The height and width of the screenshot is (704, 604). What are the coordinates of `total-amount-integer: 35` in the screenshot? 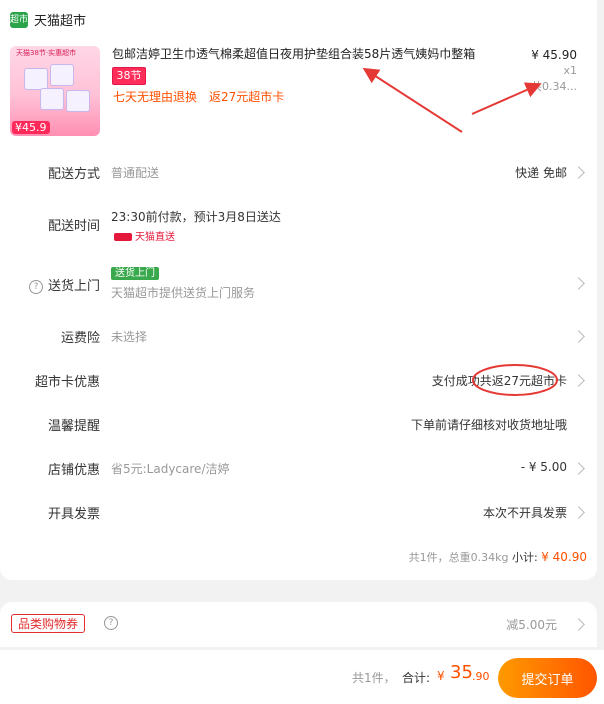 It's located at (461, 672).